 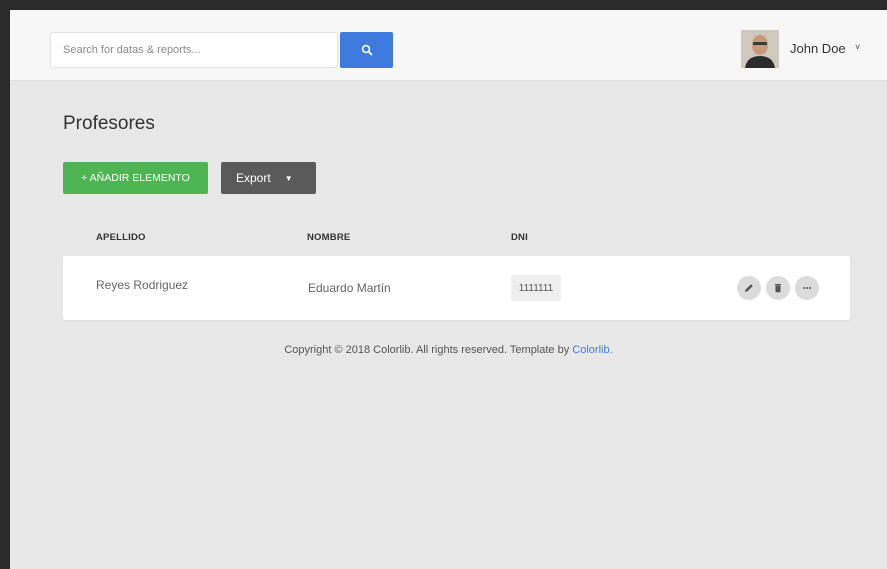 What do you see at coordinates (818, 48) in the screenshot?
I see `user-name: John Doe` at bounding box center [818, 48].